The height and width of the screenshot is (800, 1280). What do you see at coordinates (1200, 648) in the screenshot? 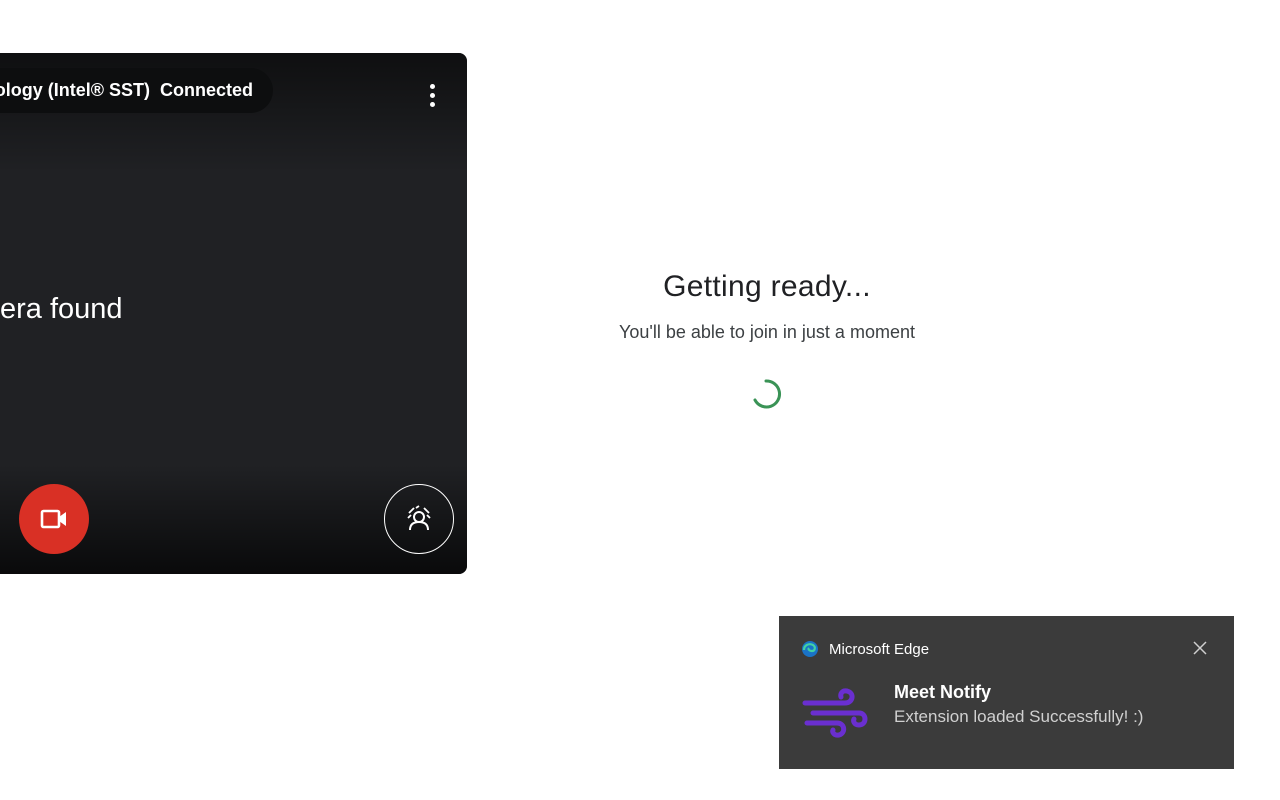
I see `close-icon` at bounding box center [1200, 648].